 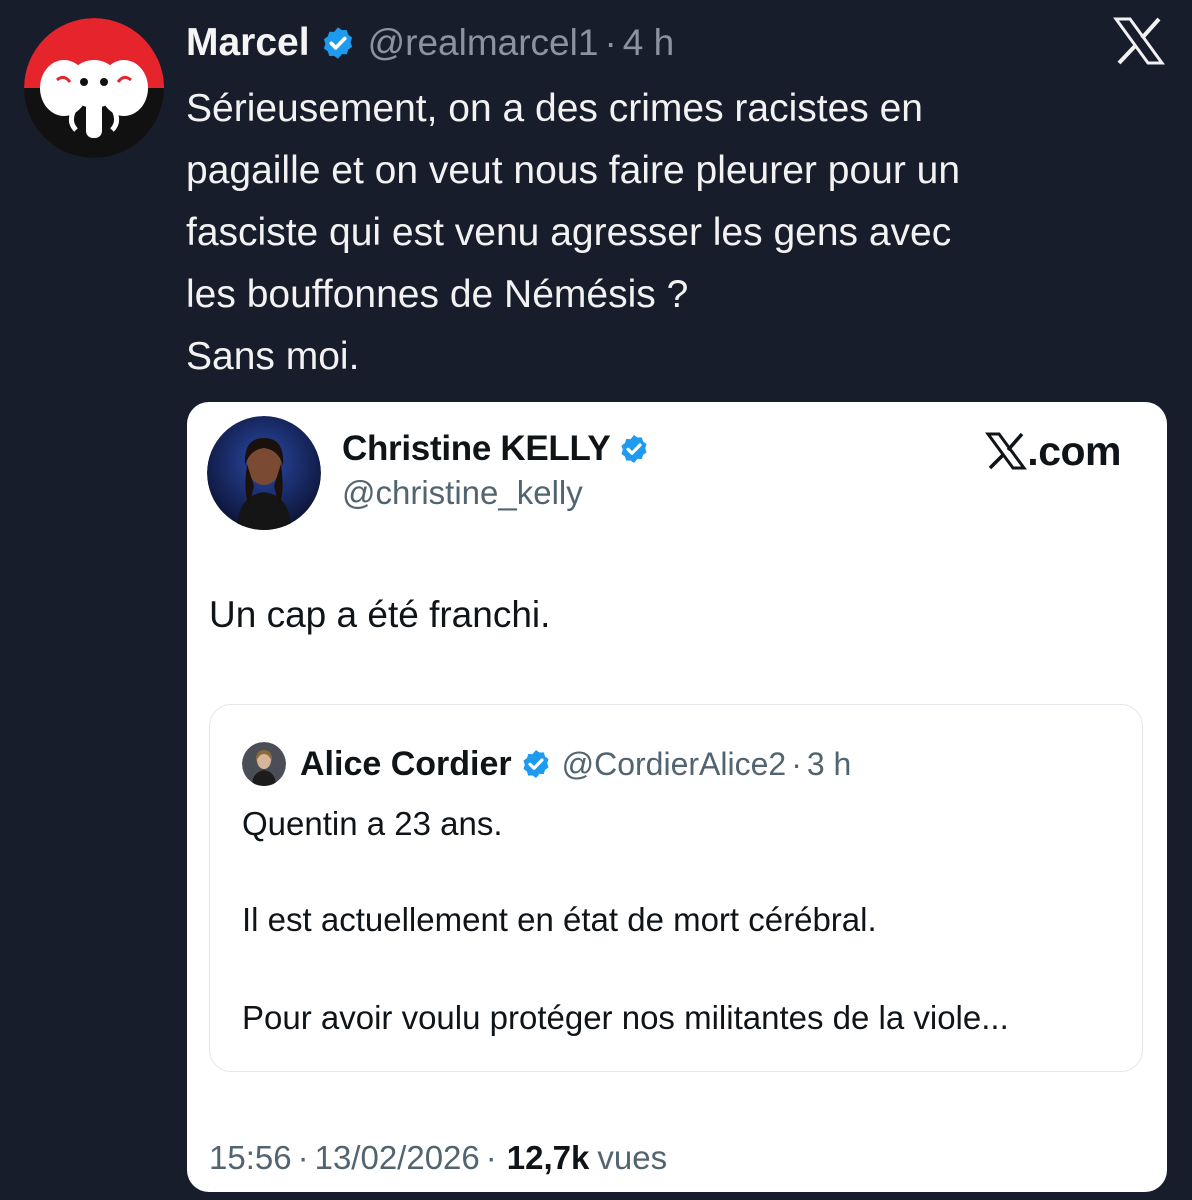 What do you see at coordinates (632, 1157) in the screenshot?
I see `views-label: vues` at bounding box center [632, 1157].